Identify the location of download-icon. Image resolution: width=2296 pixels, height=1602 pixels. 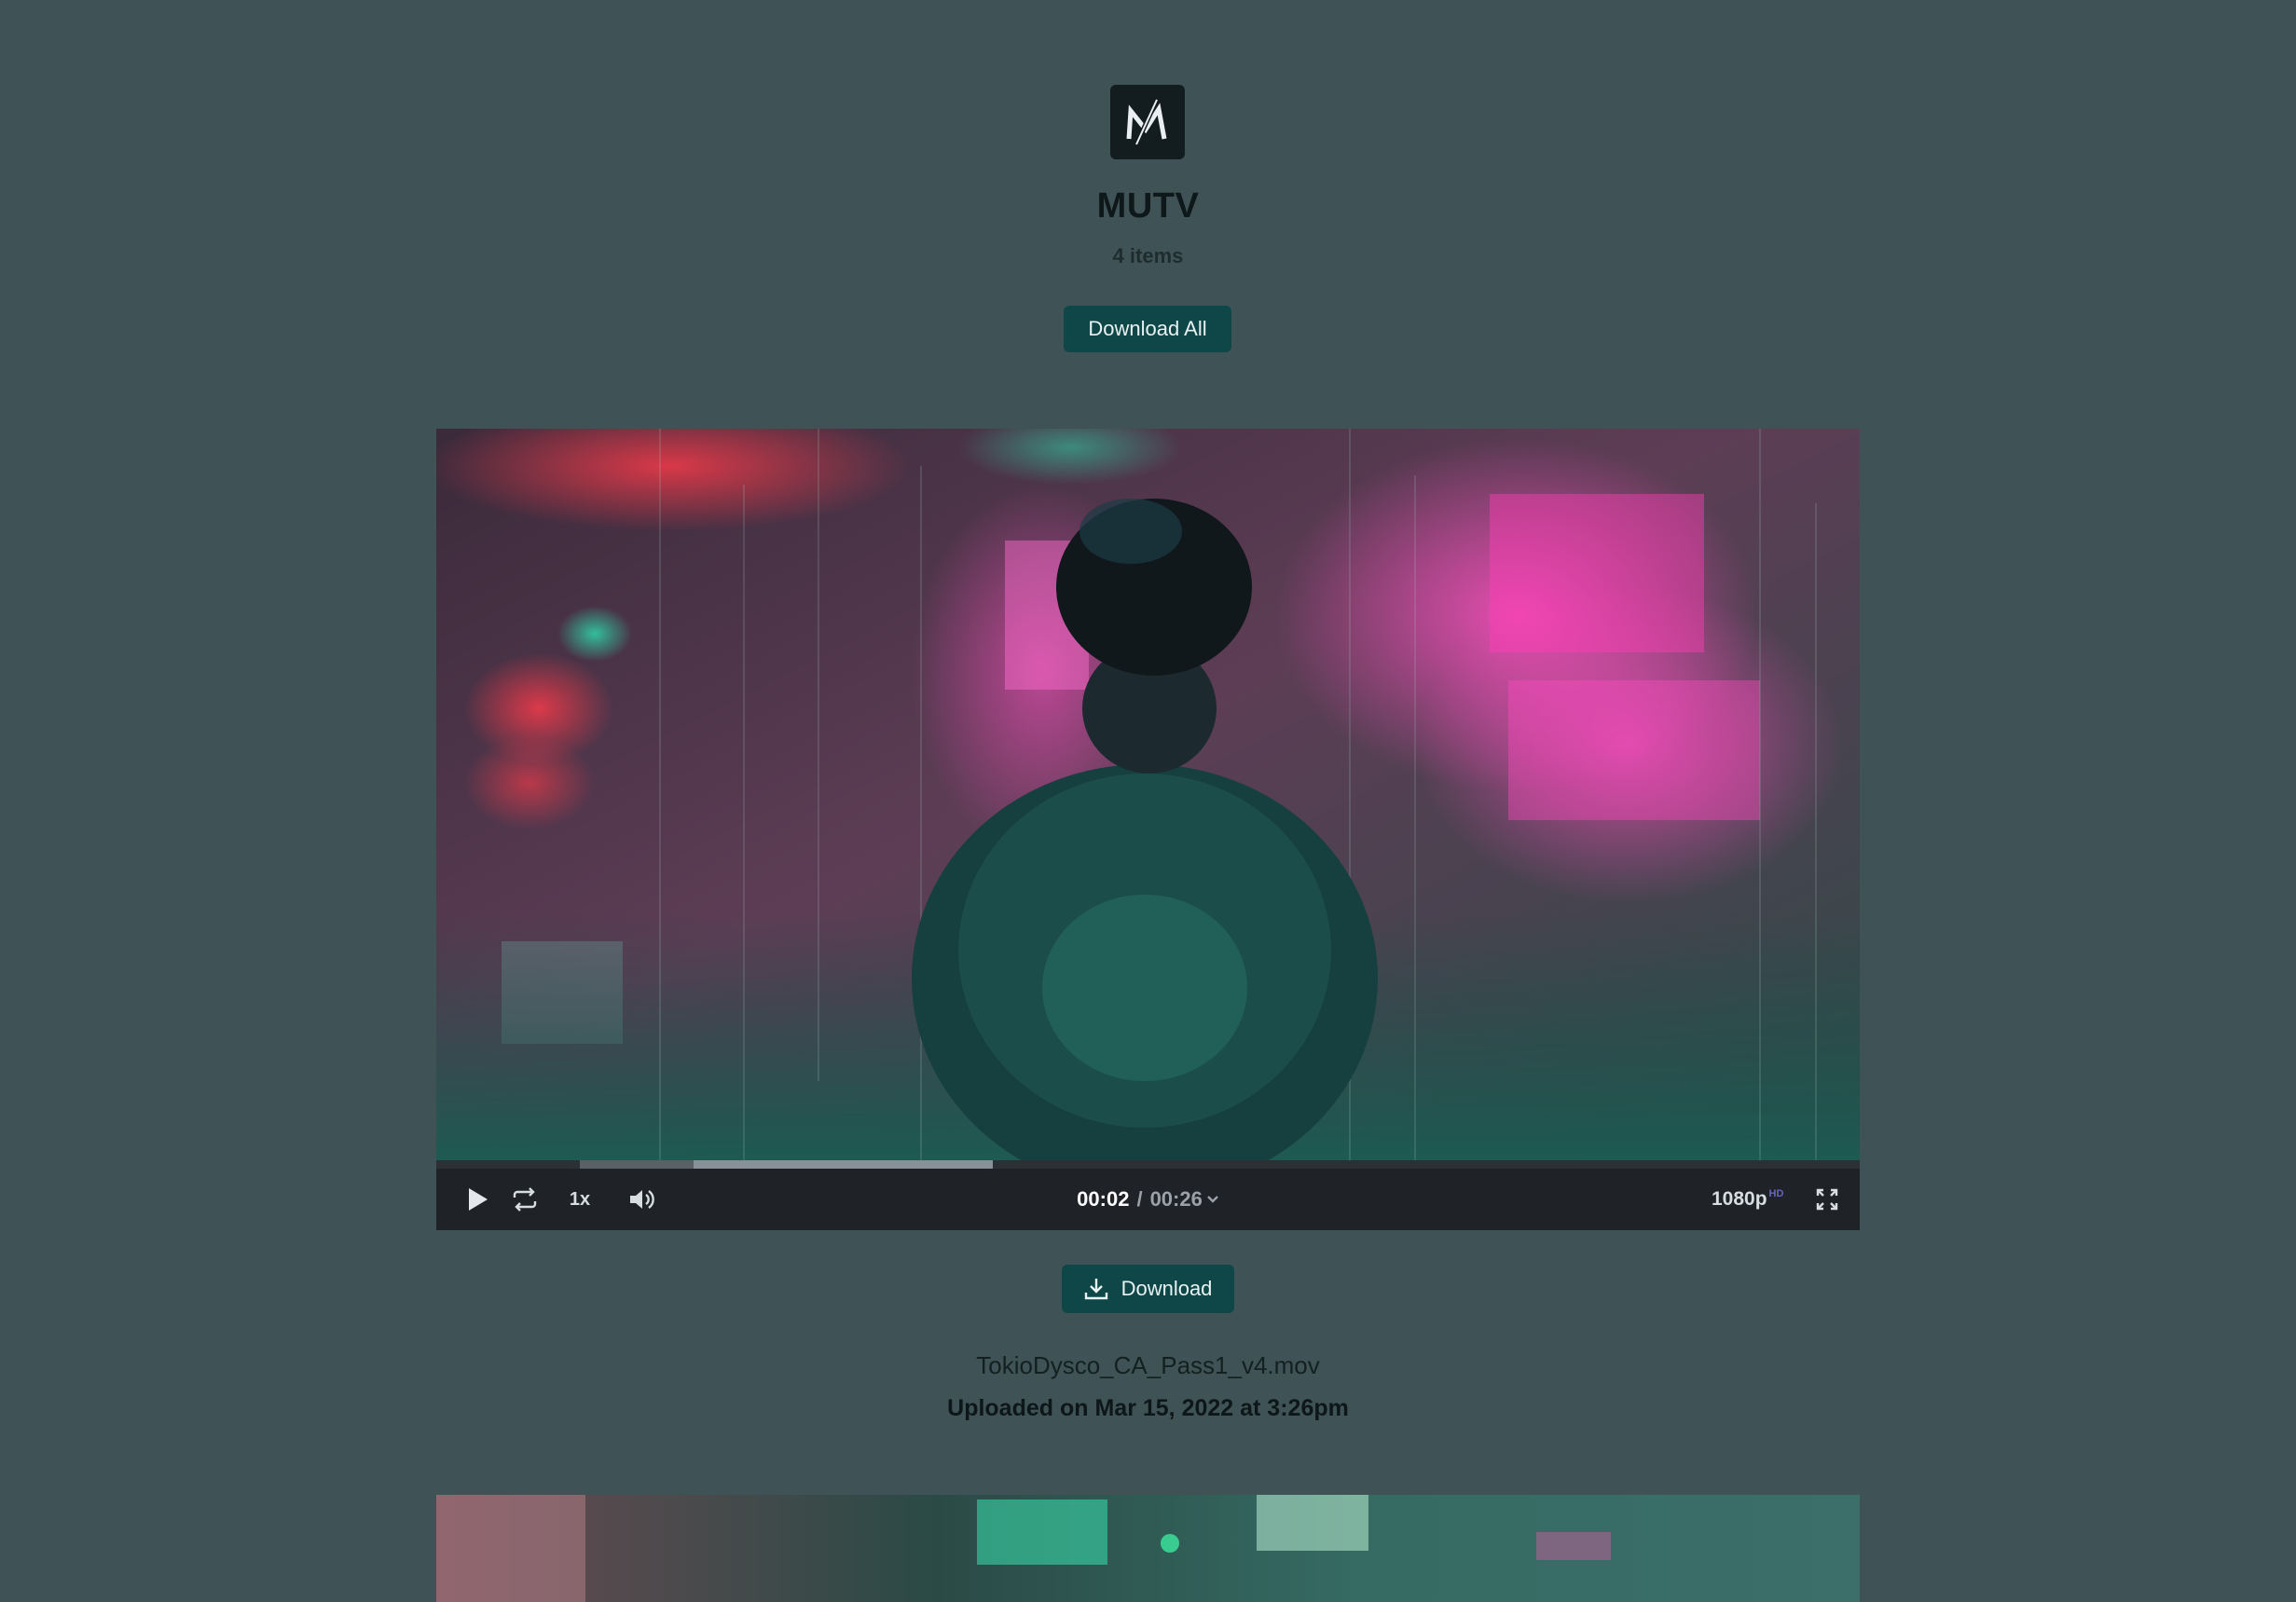
(1095, 1289).